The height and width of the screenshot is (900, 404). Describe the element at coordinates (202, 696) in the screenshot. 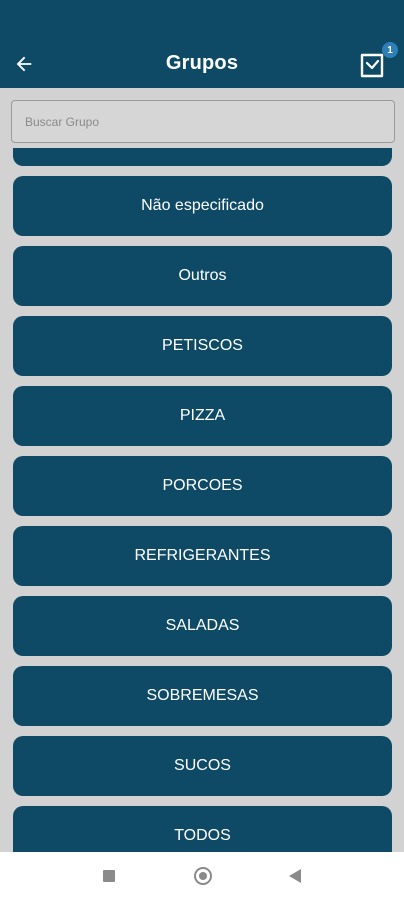

I see `group-button: SOBREMESAS` at that location.